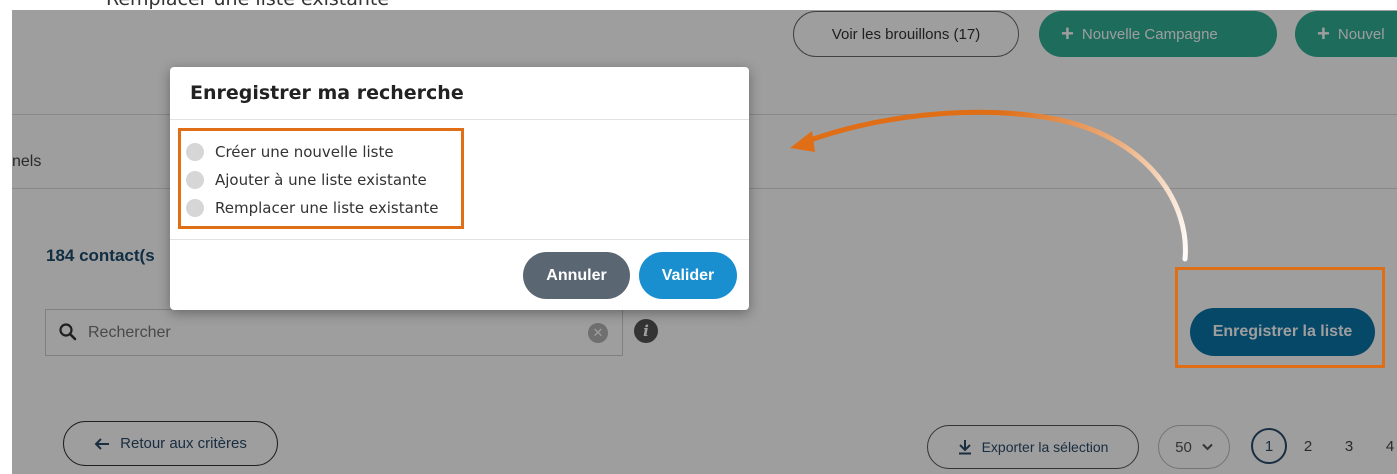  I want to click on validate-label: Valider, so click(688, 275).